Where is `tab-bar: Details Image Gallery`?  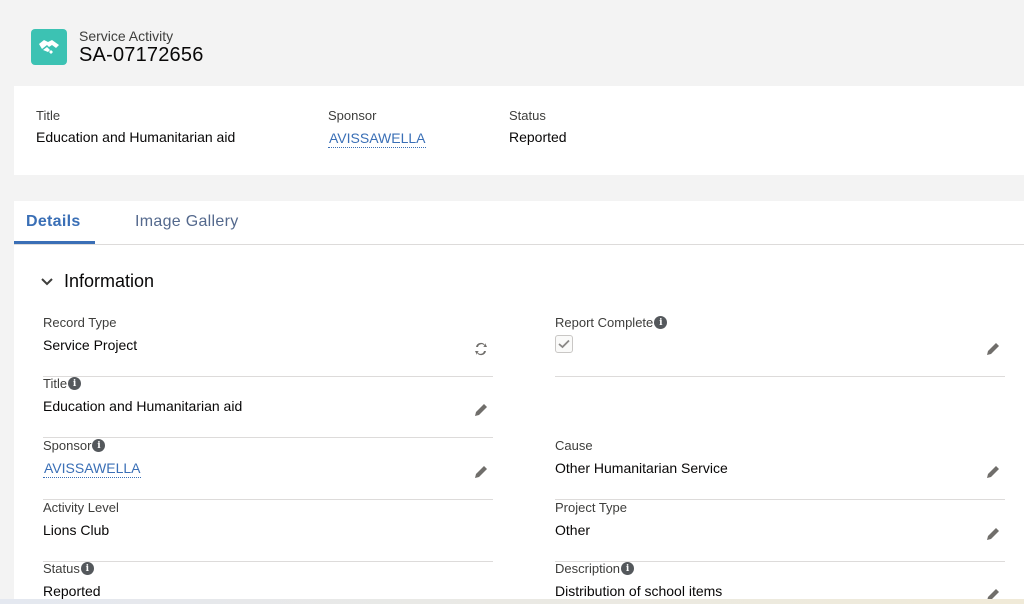 tab-bar: Details Image Gallery is located at coordinates (519, 223).